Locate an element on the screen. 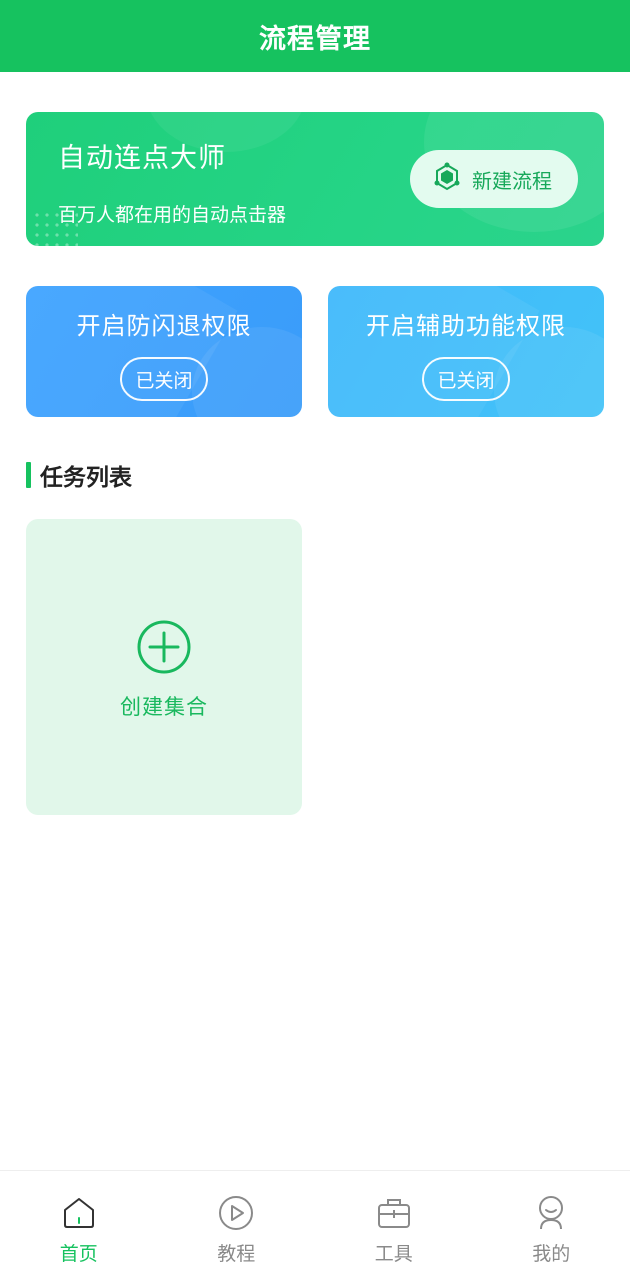 This screenshot has height=1280, width=630. tab-mine-label: 我的 is located at coordinates (551, 1254).